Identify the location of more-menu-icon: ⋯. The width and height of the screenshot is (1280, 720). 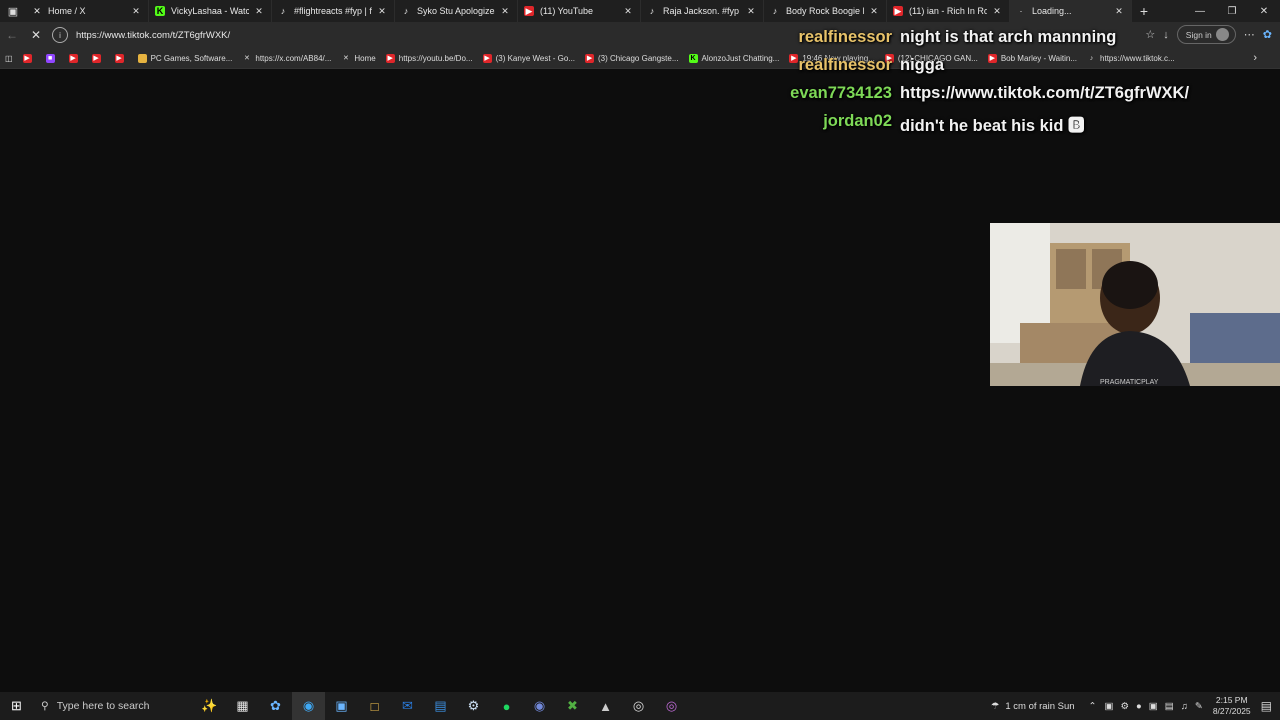
(1249, 34).